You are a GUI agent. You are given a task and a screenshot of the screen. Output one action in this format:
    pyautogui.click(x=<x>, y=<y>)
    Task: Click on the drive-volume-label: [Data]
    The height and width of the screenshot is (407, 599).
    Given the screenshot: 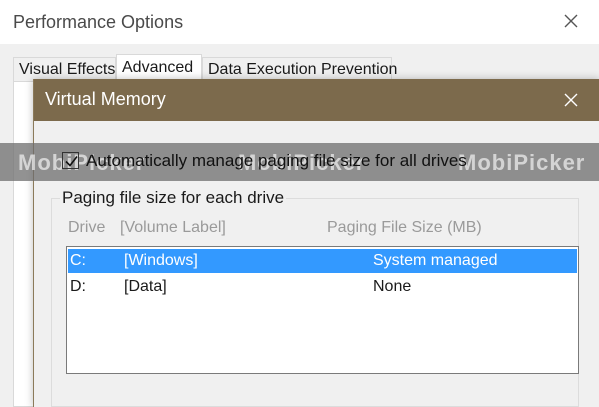 What is the action you would take?
    pyautogui.click(x=145, y=286)
    